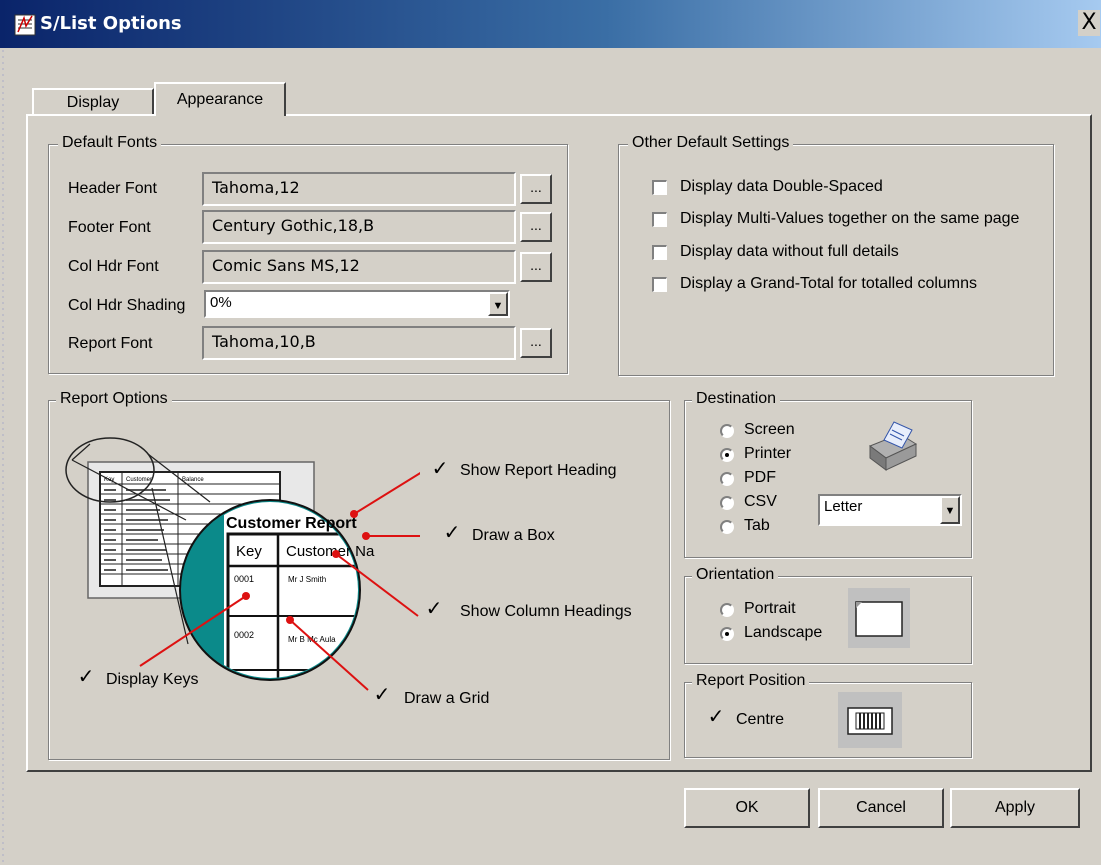 Image resolution: width=1101 pixels, height=865 pixels. What do you see at coordinates (727, 503) in the screenshot?
I see `destination-csv-radio` at bounding box center [727, 503].